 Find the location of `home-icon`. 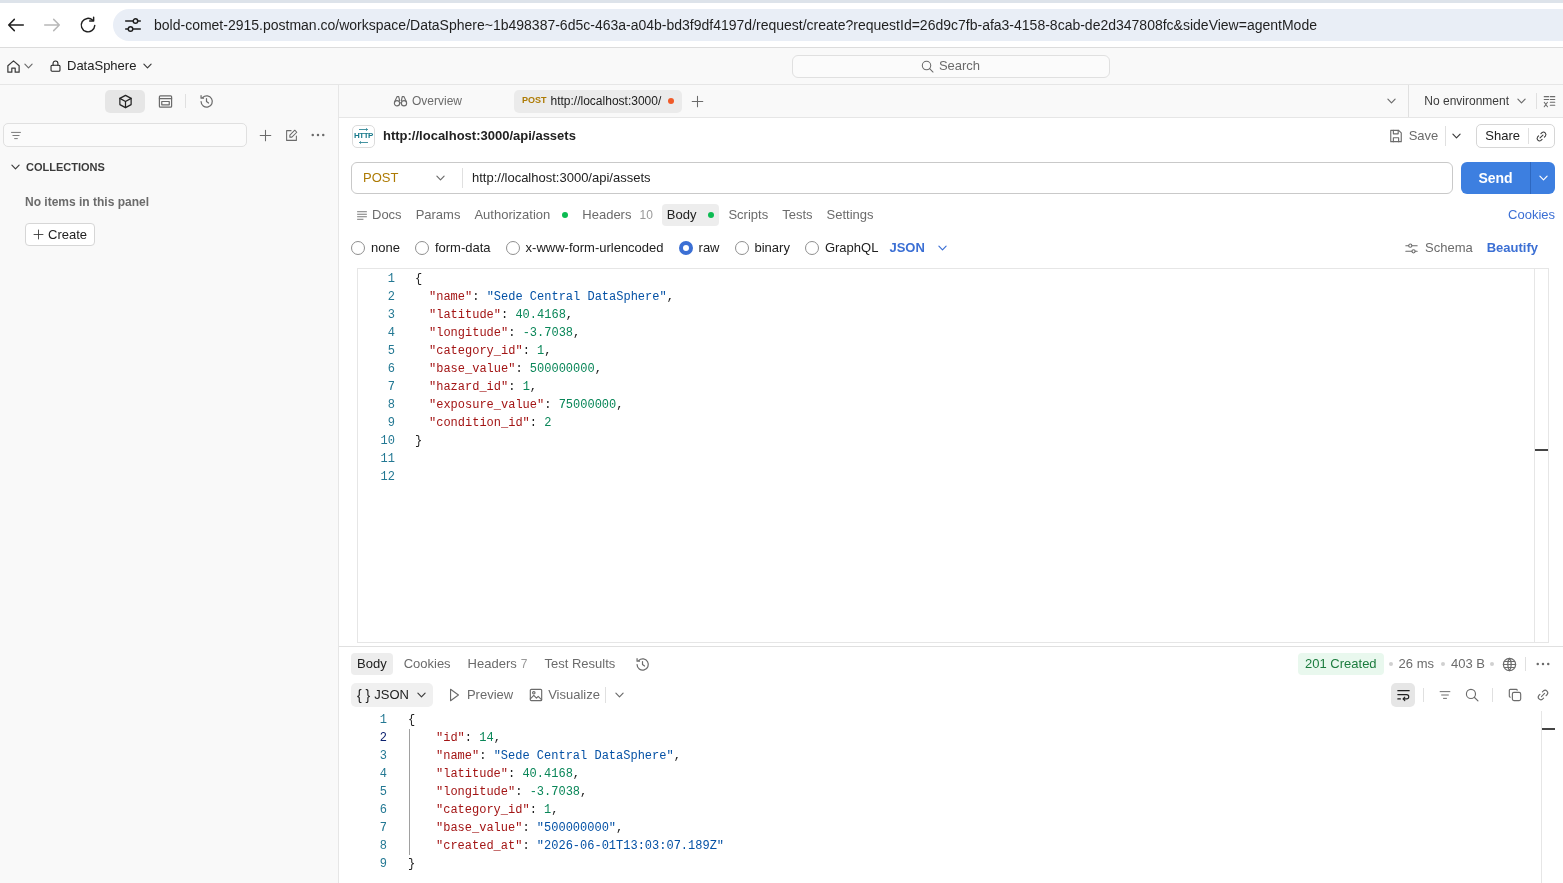

home-icon is located at coordinates (13, 66).